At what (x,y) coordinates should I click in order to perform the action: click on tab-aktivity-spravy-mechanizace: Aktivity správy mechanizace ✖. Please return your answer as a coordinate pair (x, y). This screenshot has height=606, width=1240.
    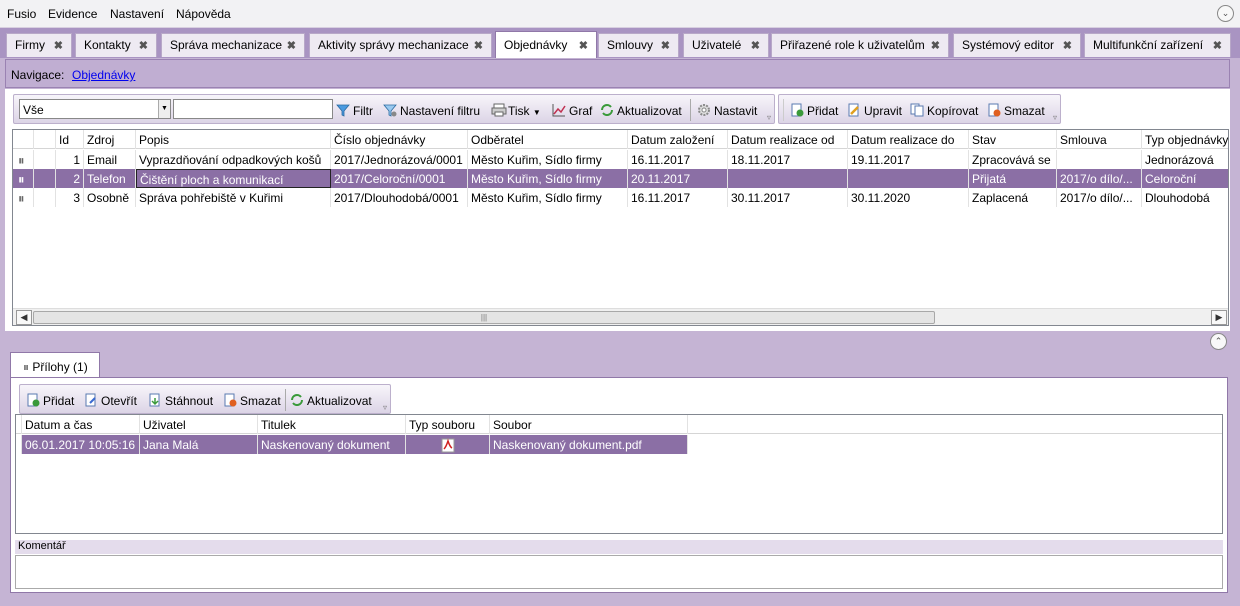
    Looking at the image, I should click on (400, 45).